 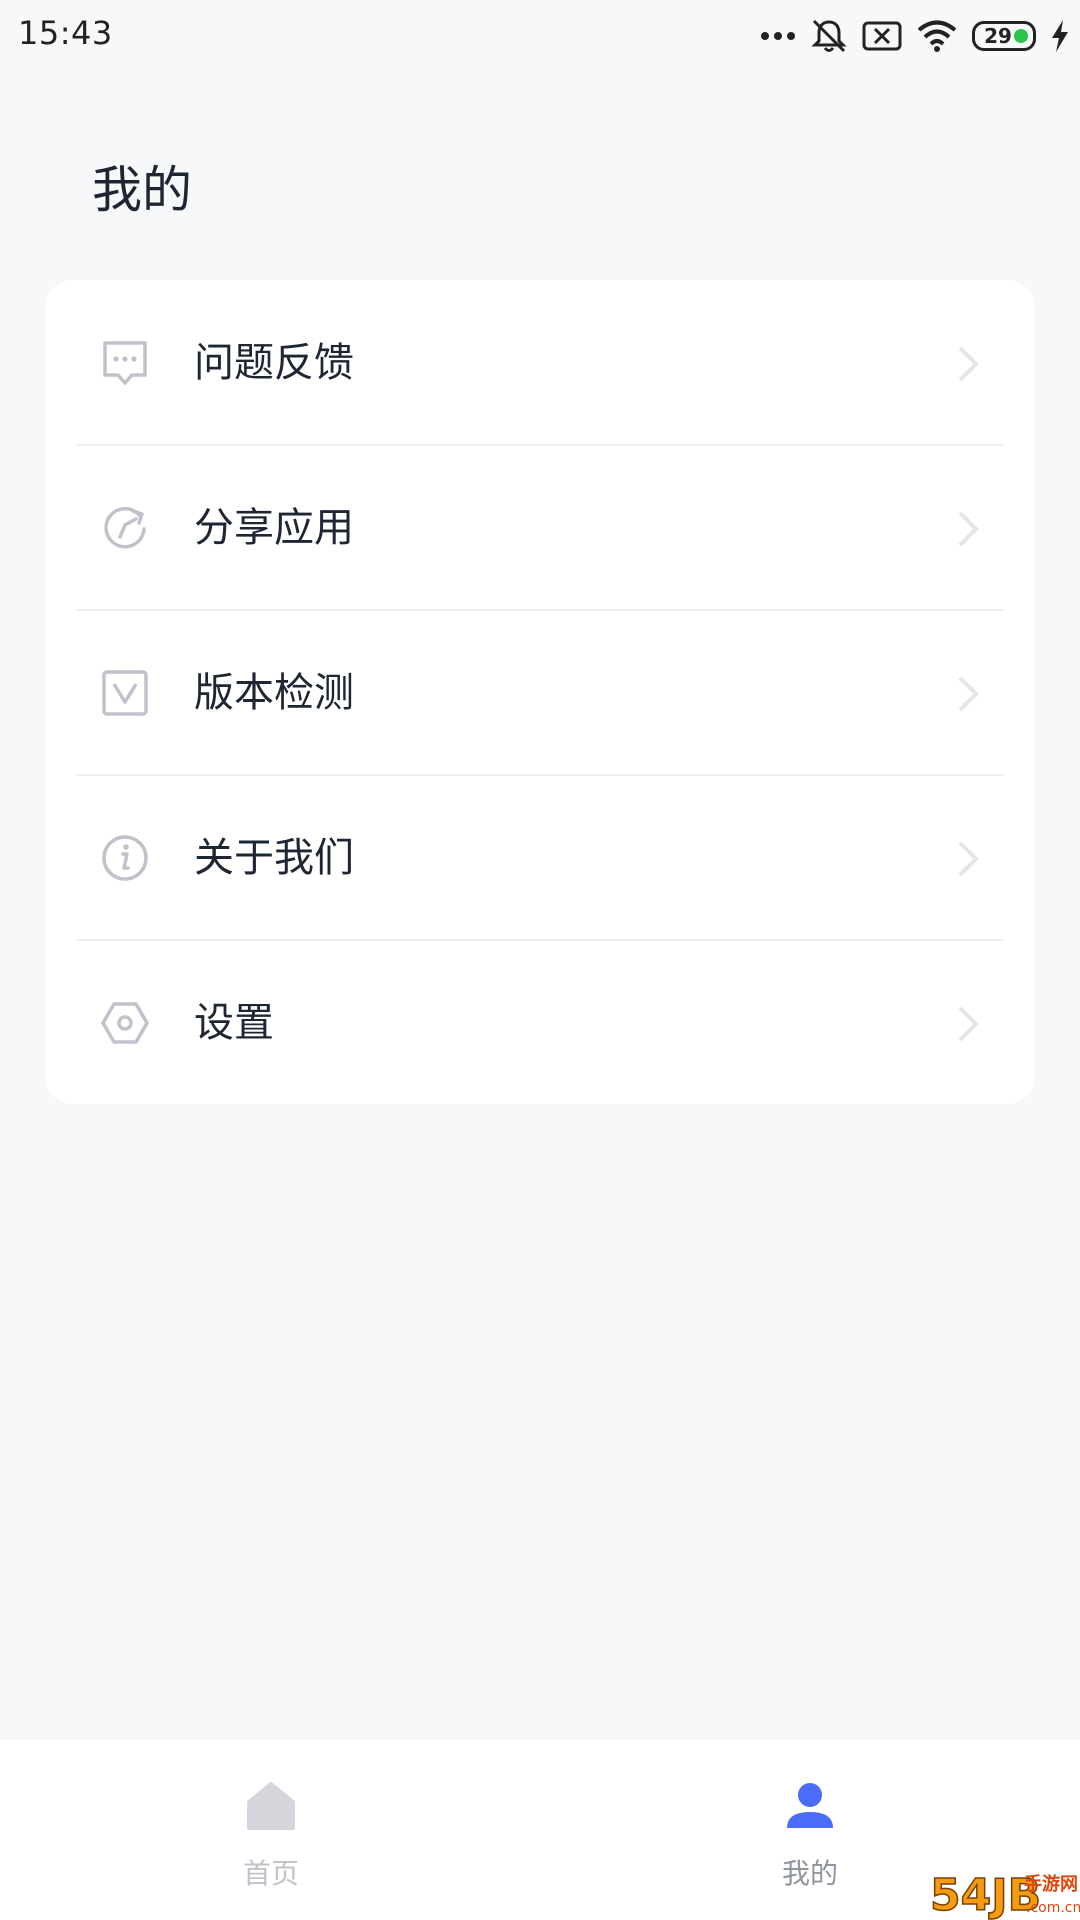 I want to click on menu-item-share: 分享应用, so click(x=540, y=527).